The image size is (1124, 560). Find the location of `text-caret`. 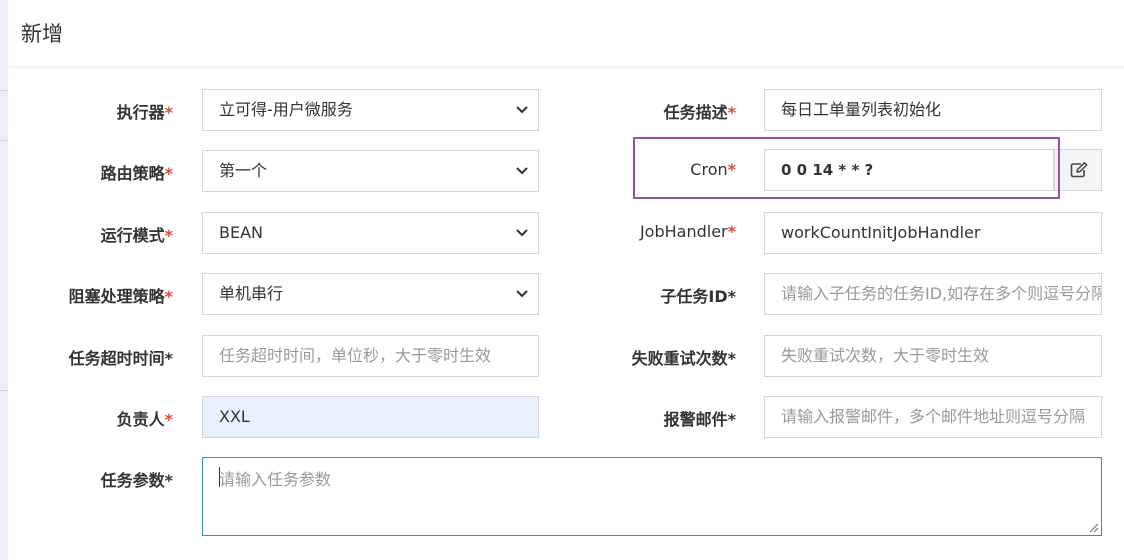

text-caret is located at coordinates (219, 477).